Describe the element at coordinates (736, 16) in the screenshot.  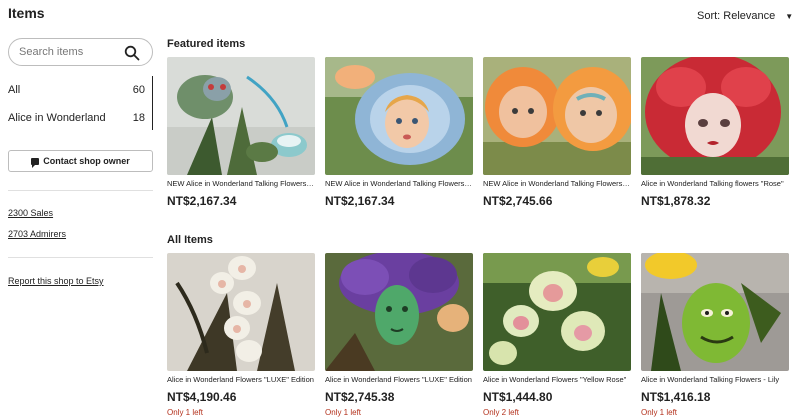
I see `sort-label: Sort: Relevance` at that location.